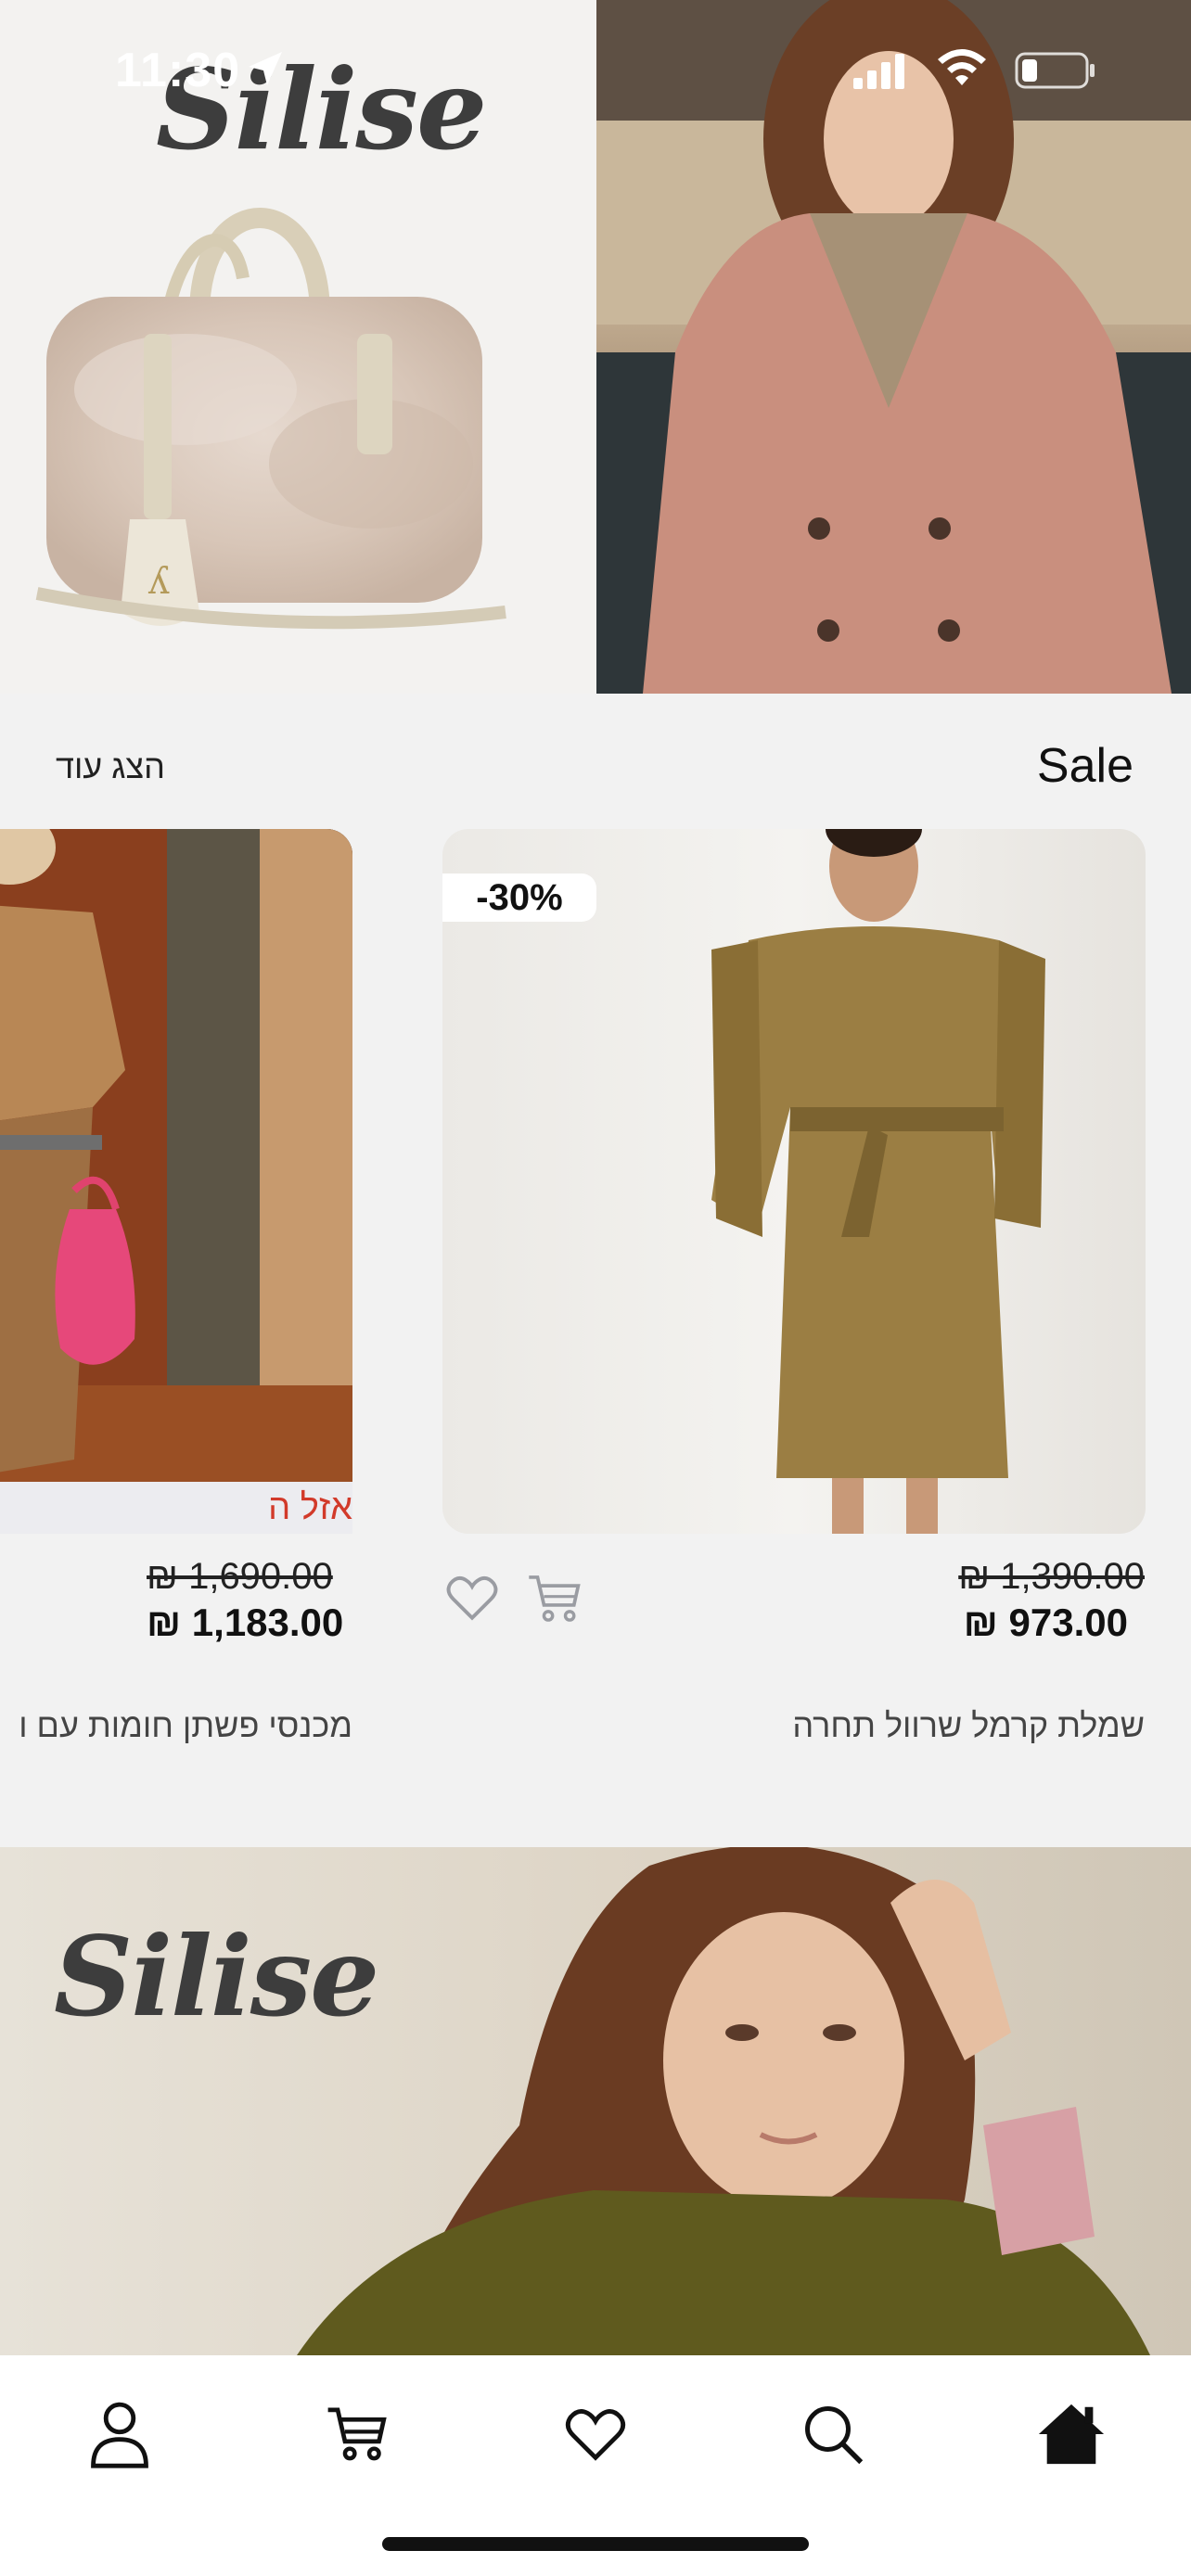 Image resolution: width=1191 pixels, height=2576 pixels. Describe the element at coordinates (176, 1508) in the screenshot. I see `sold-out-label: אזל ה` at that location.